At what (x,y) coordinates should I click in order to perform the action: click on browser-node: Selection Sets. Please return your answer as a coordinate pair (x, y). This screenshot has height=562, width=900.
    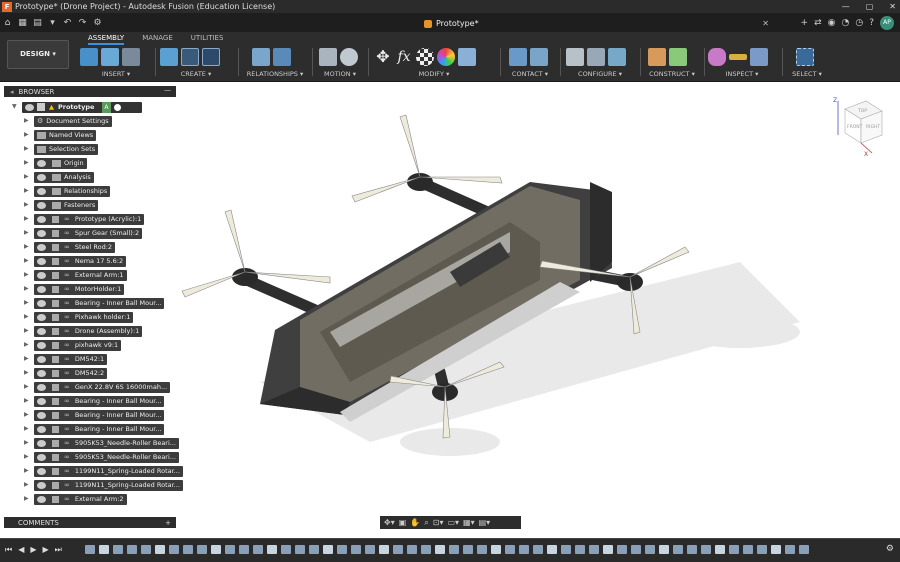
    Looking at the image, I should click on (66, 149).